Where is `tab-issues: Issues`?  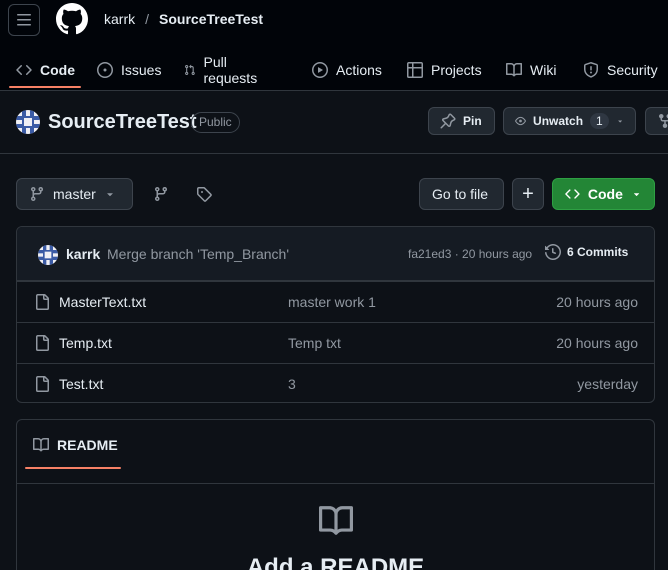
tab-issues: Issues is located at coordinates (129, 70).